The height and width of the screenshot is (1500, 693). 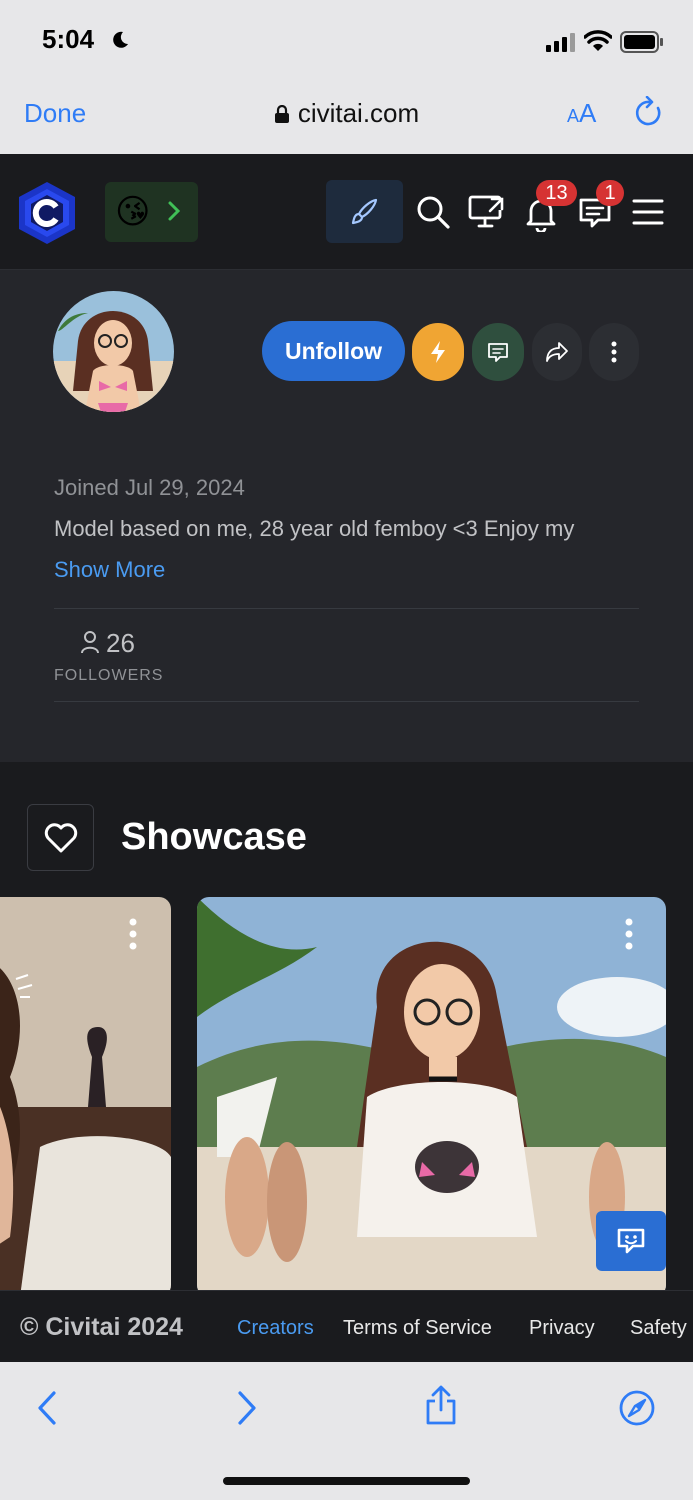 What do you see at coordinates (247, 1408) in the screenshot?
I see `forward-icon` at bounding box center [247, 1408].